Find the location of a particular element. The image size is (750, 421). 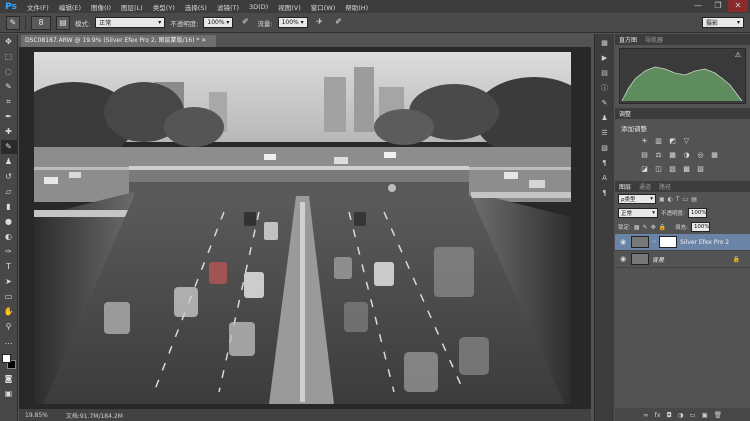

tab-navigator: 导航器 is located at coordinates (654, 39).